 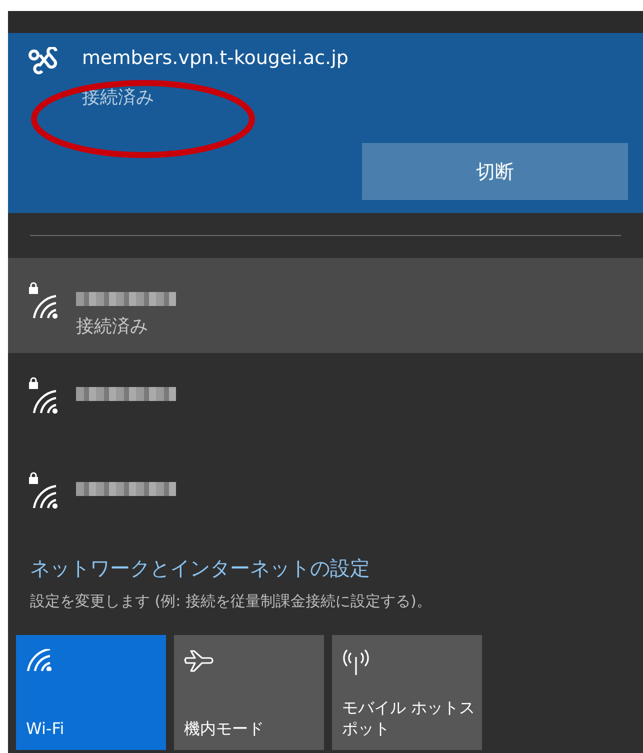 I want to click on disconnect-button: 切断, so click(x=495, y=171).